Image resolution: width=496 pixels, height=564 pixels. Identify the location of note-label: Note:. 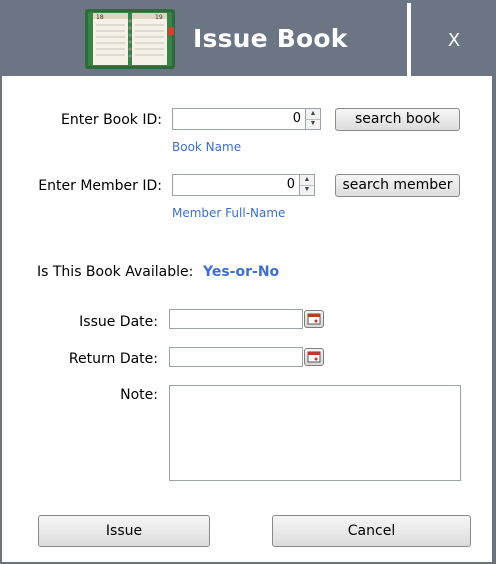
(139, 395).